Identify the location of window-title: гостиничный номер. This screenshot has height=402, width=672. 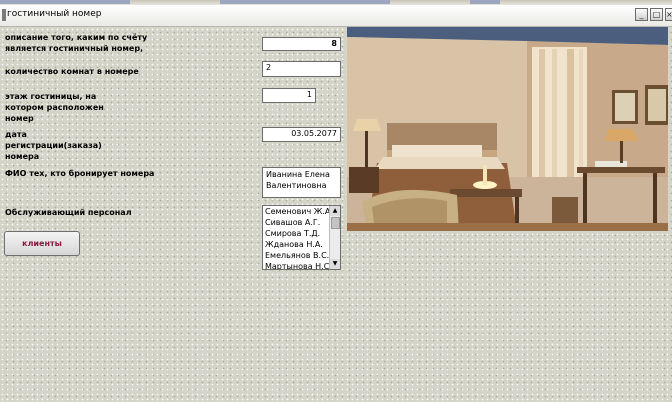
(54, 14).